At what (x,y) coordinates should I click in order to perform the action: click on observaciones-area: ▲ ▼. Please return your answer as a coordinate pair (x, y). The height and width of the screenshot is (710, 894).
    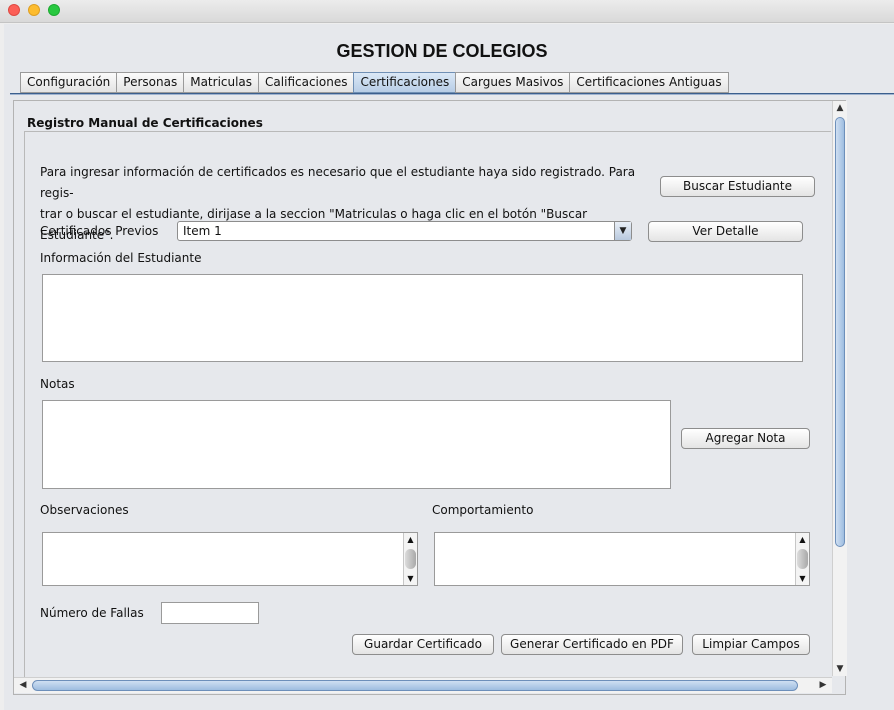
    Looking at the image, I should click on (230, 559).